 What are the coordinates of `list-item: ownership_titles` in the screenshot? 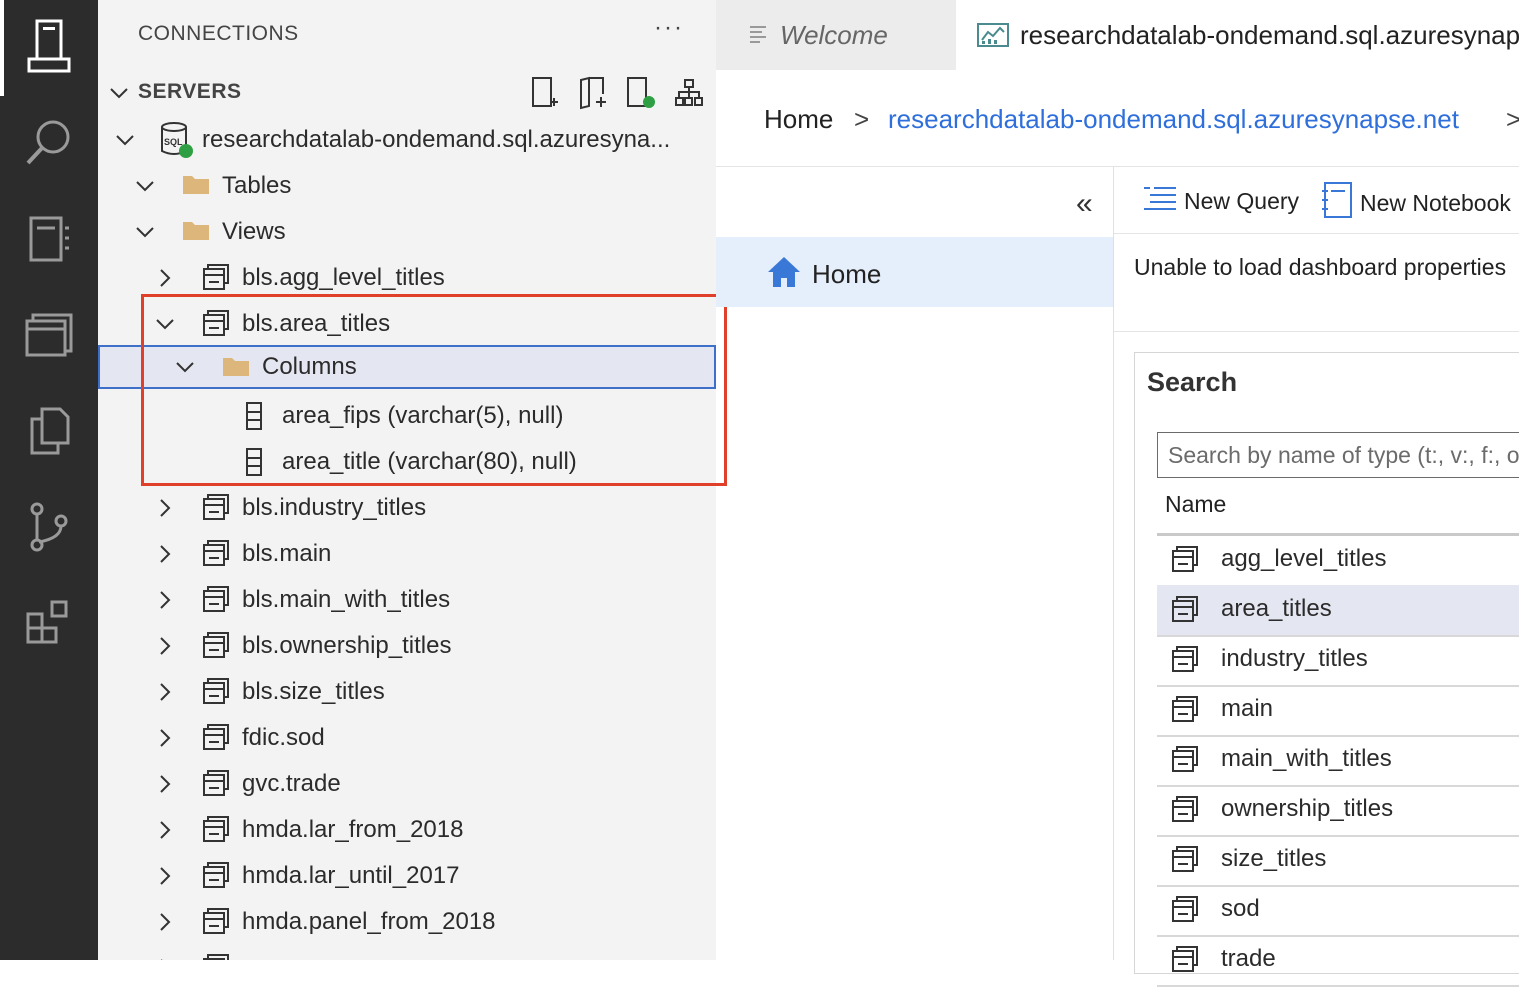 It's located at (1338, 811).